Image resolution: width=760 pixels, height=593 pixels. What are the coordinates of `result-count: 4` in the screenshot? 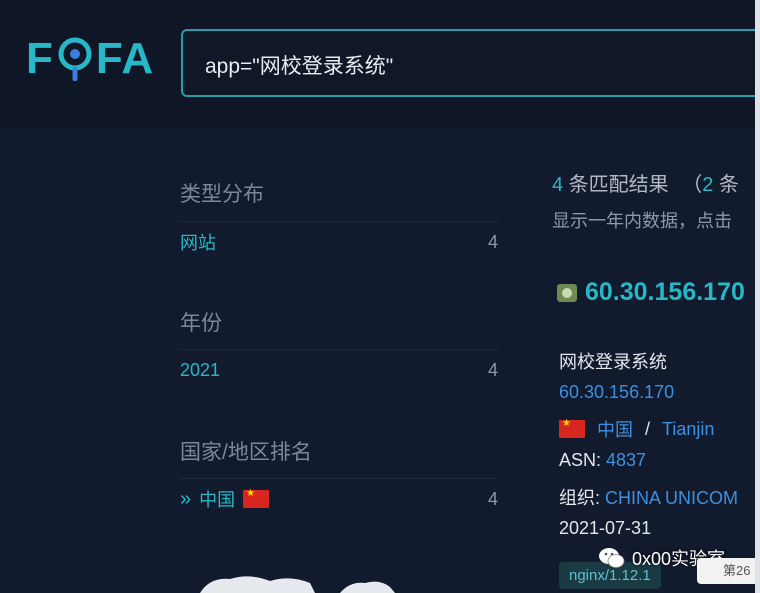 It's located at (558, 185).